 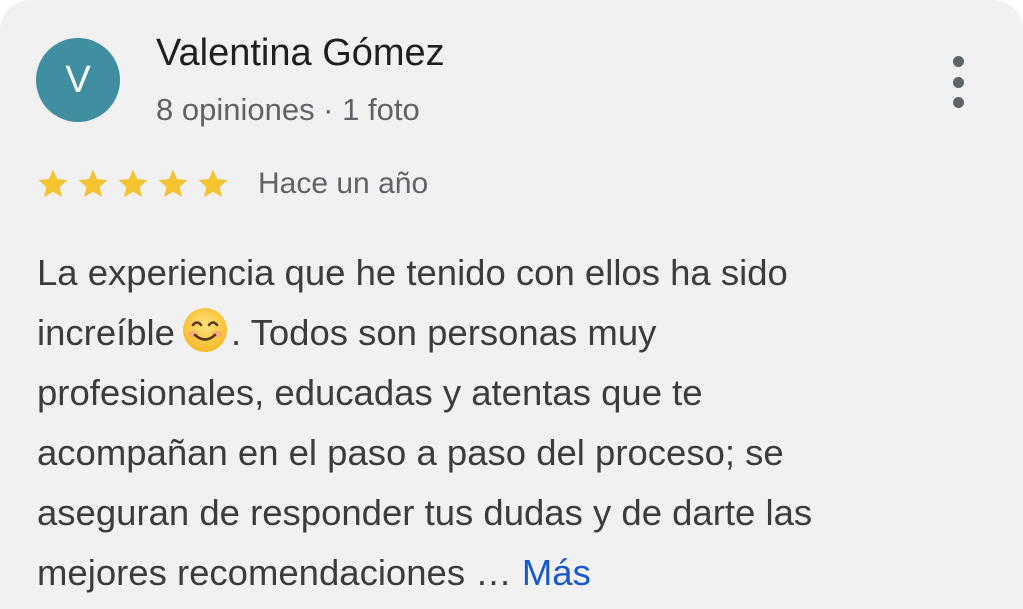 I want to click on review-text-fragment: . Todos son personas muy, so click(x=443, y=332).